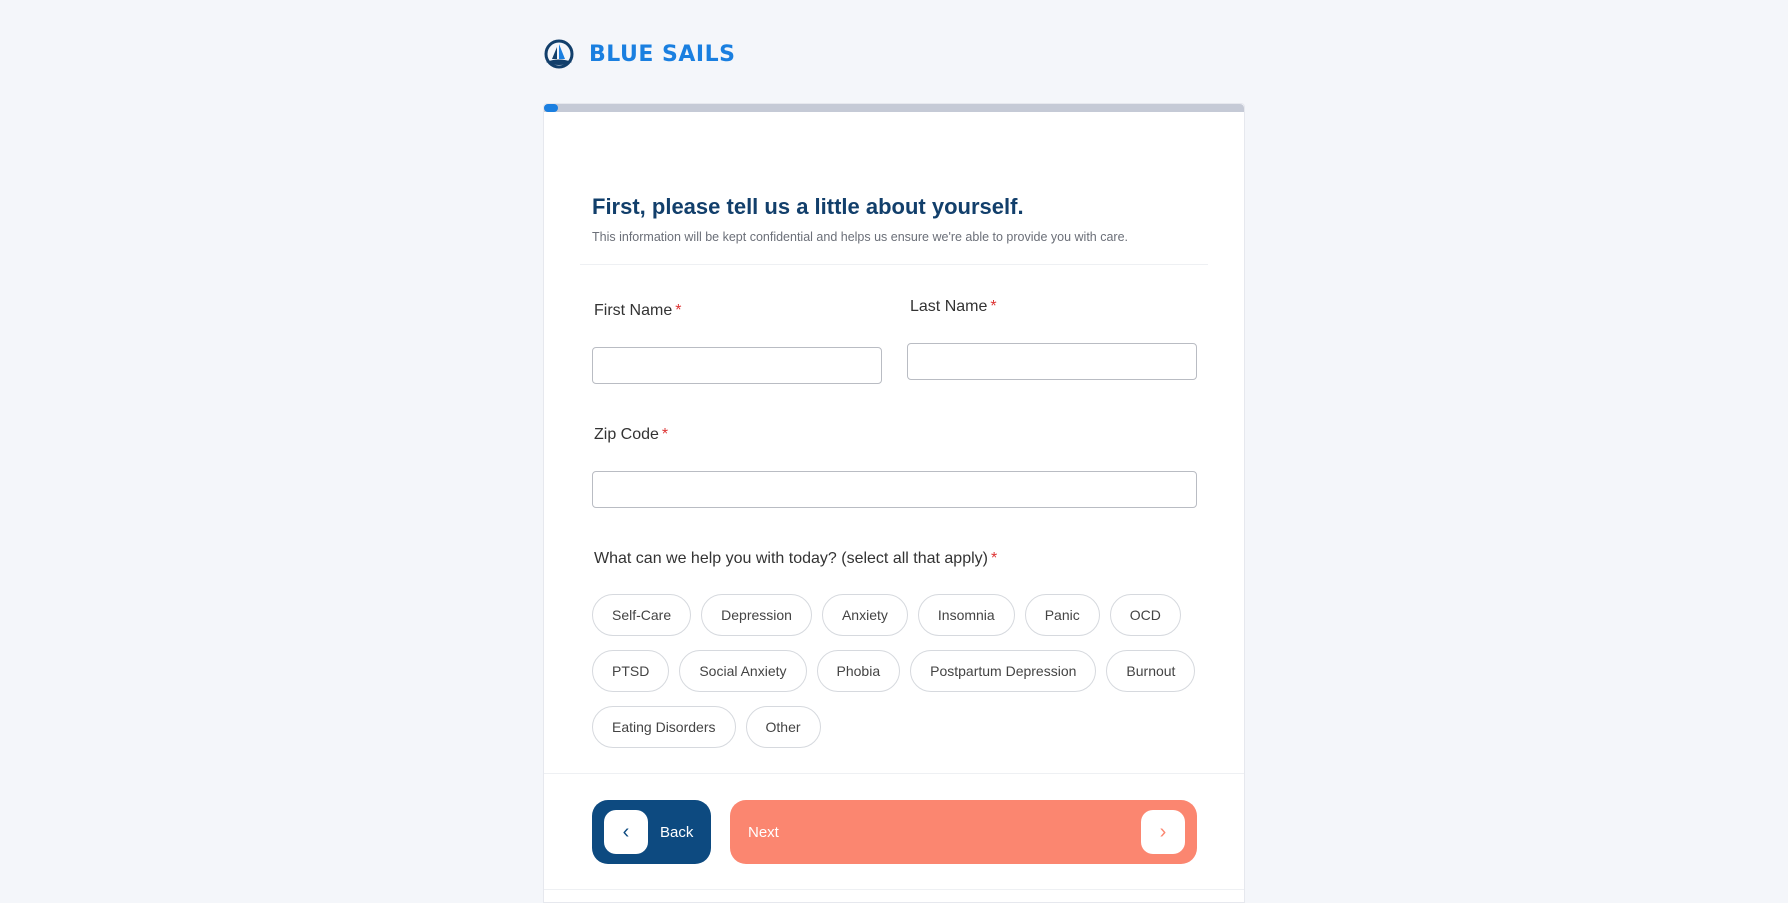 The height and width of the screenshot is (903, 1788). I want to click on progress-bar, so click(894, 108).